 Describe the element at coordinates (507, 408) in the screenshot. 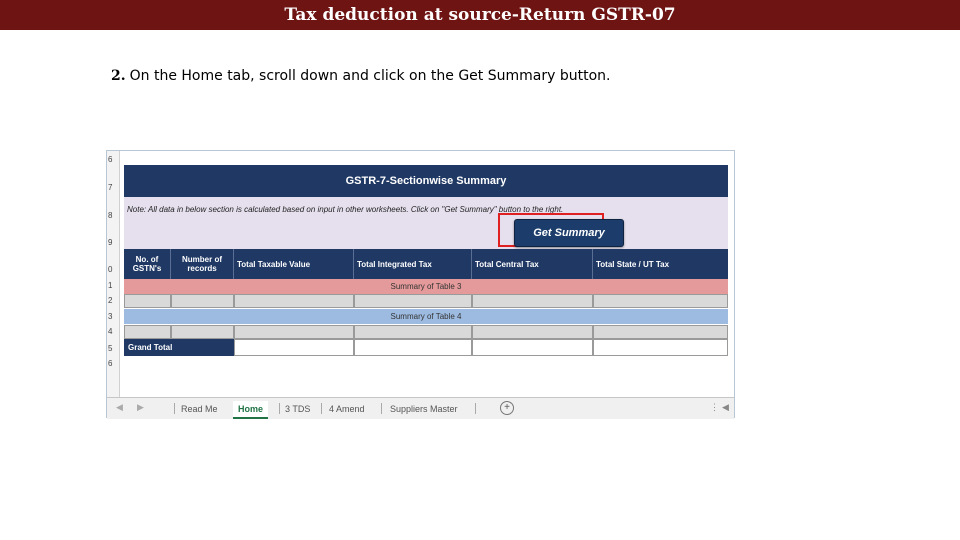

I see `add-sheet-icon: +` at that location.